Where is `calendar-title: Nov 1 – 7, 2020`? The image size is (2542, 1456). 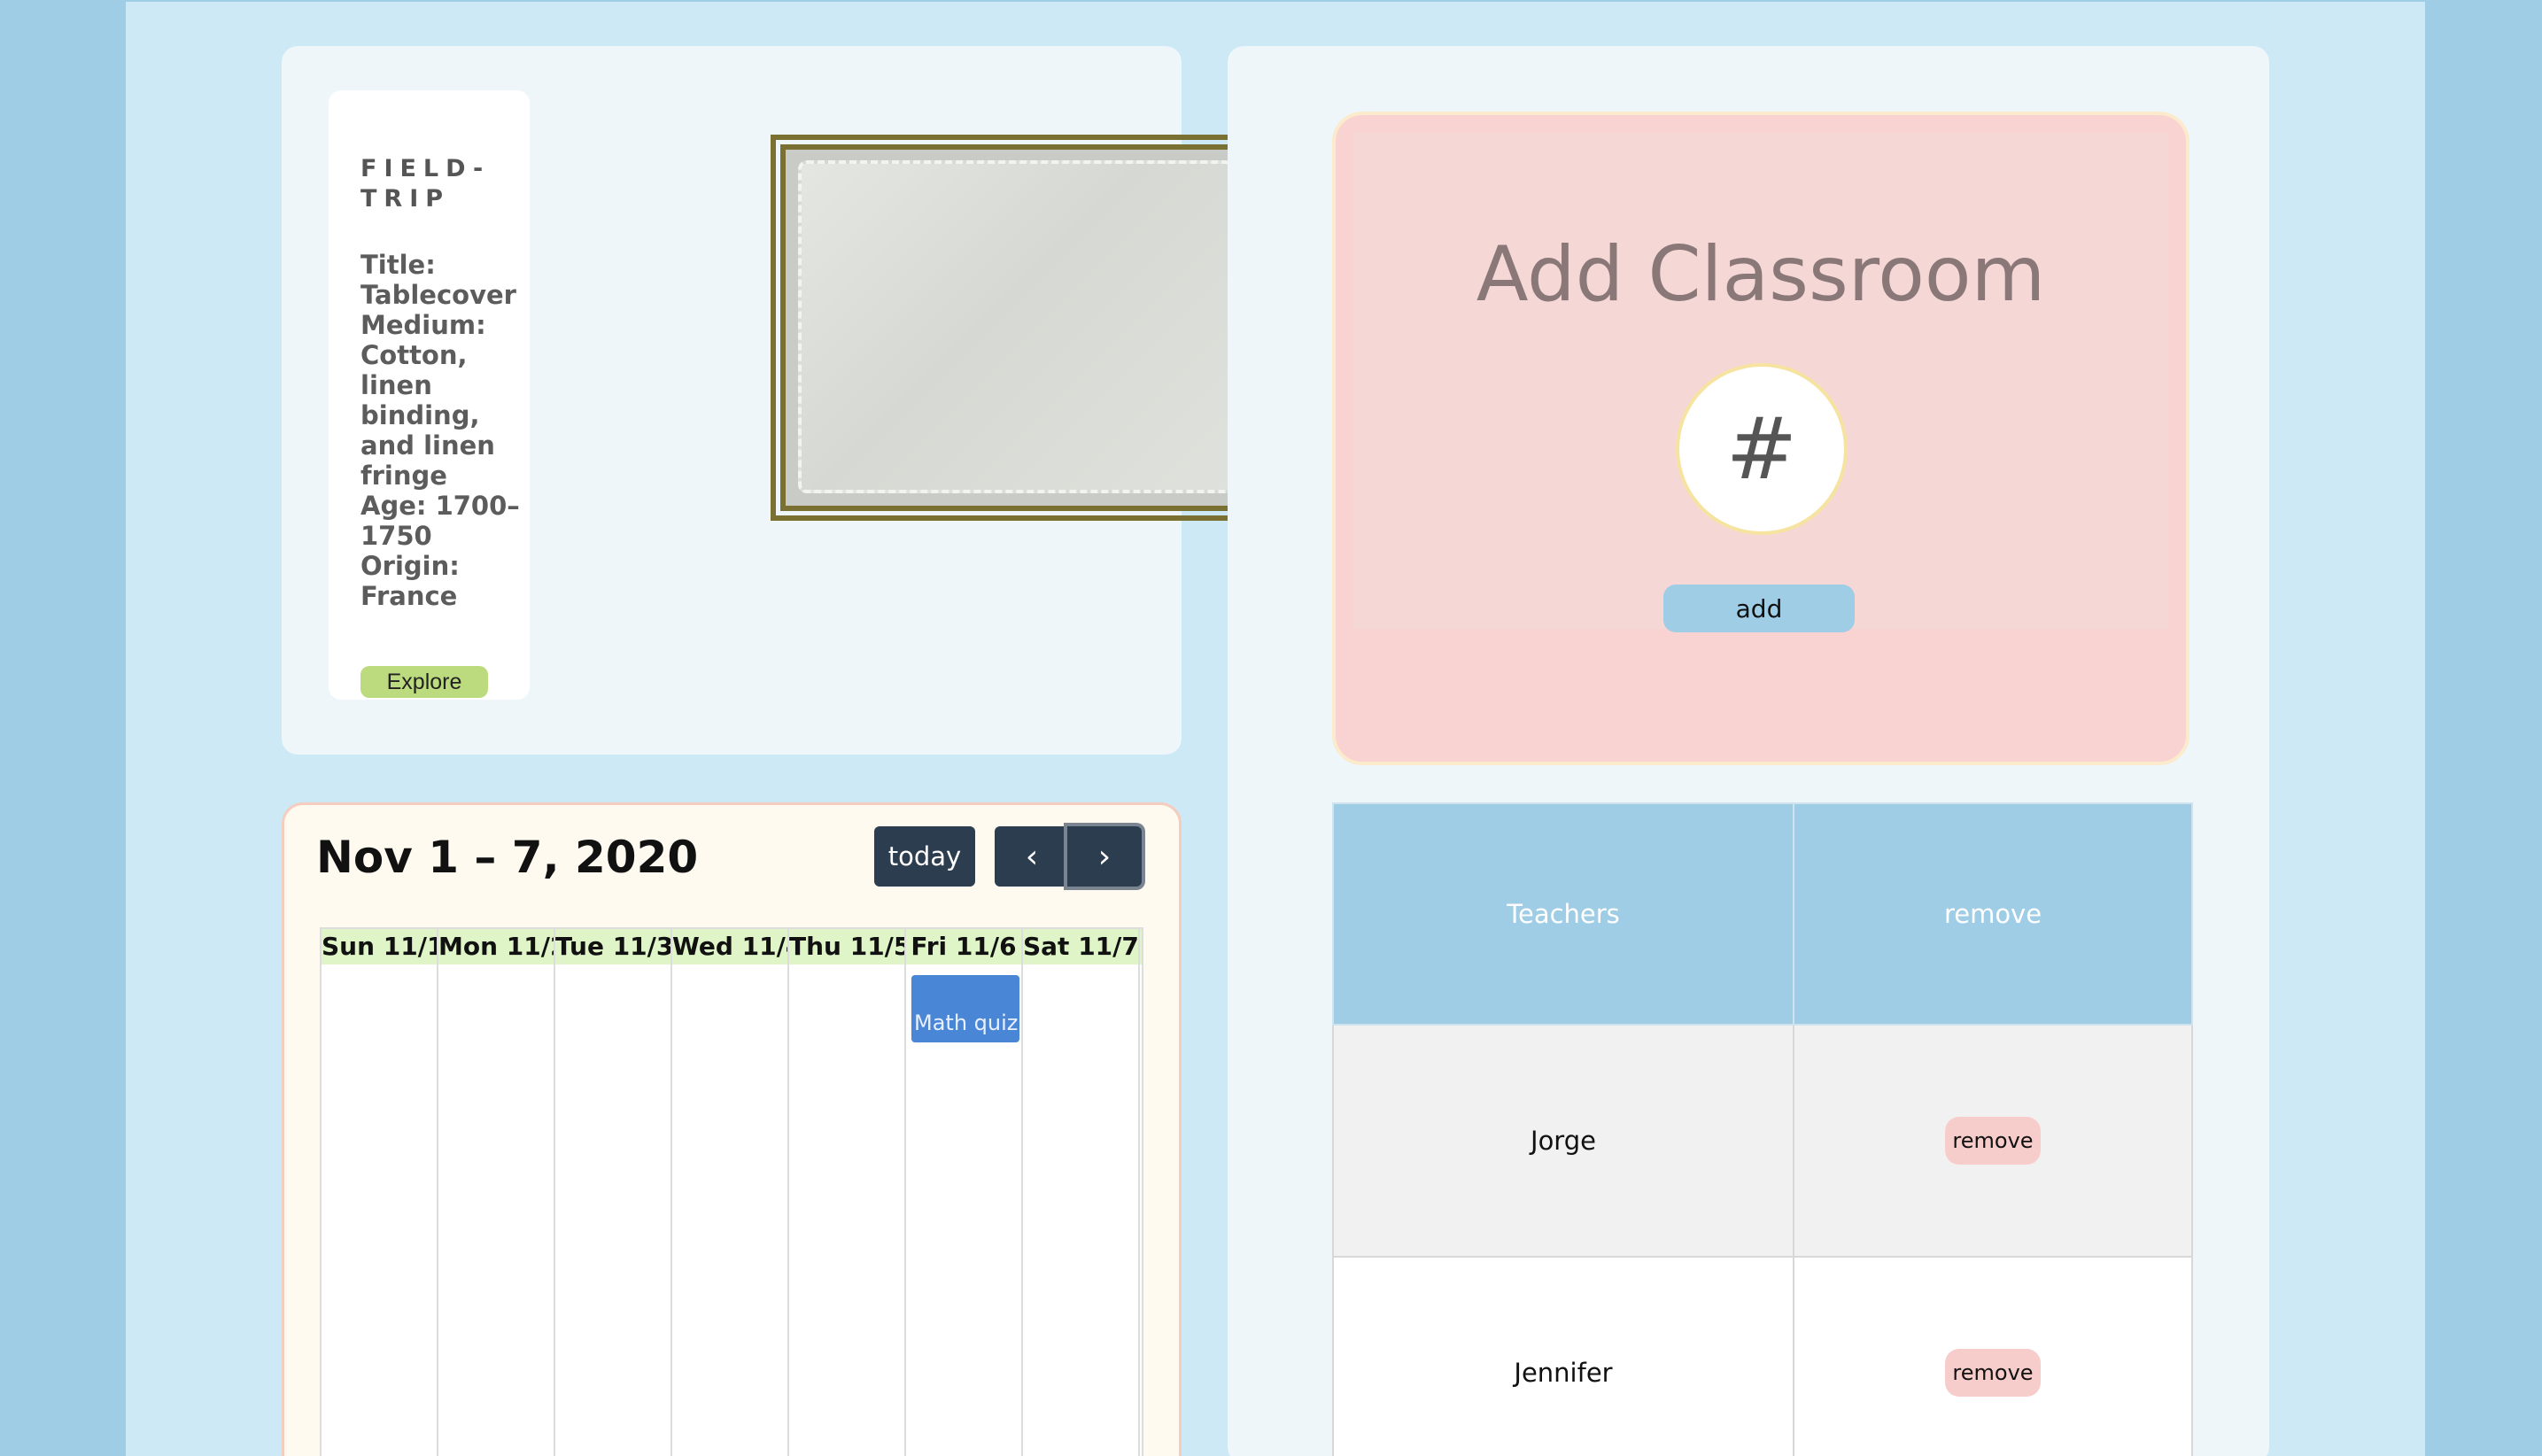 calendar-title: Nov 1 – 7, 2020 is located at coordinates (507, 857).